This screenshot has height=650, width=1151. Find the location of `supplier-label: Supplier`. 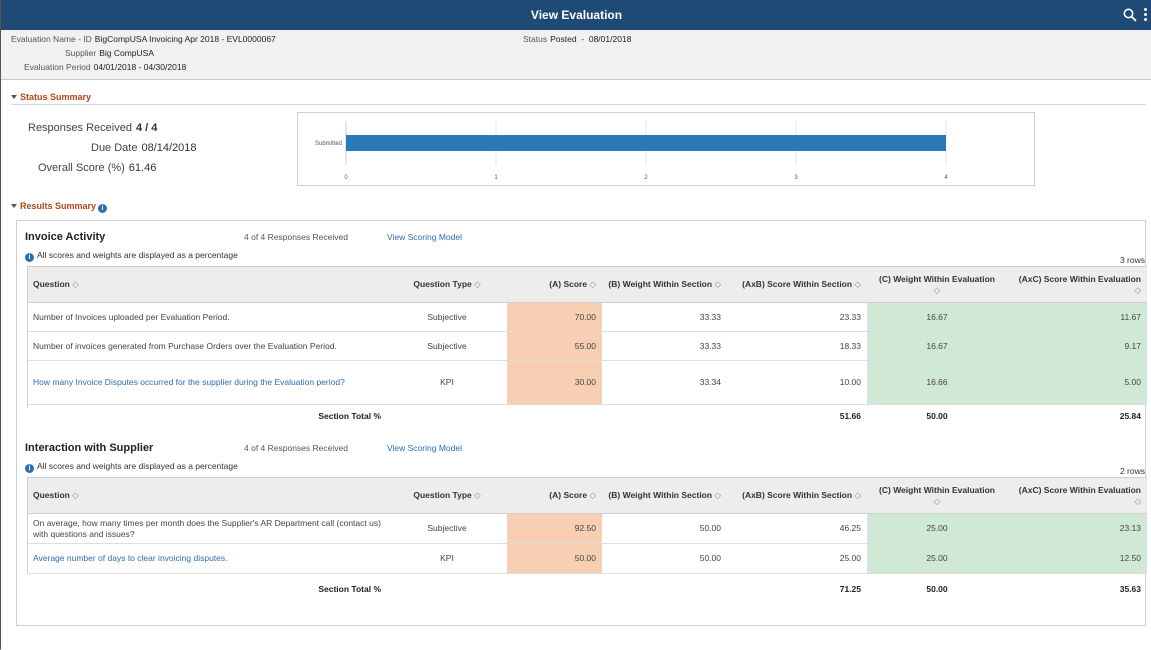

supplier-label: Supplier is located at coordinates (81, 53).